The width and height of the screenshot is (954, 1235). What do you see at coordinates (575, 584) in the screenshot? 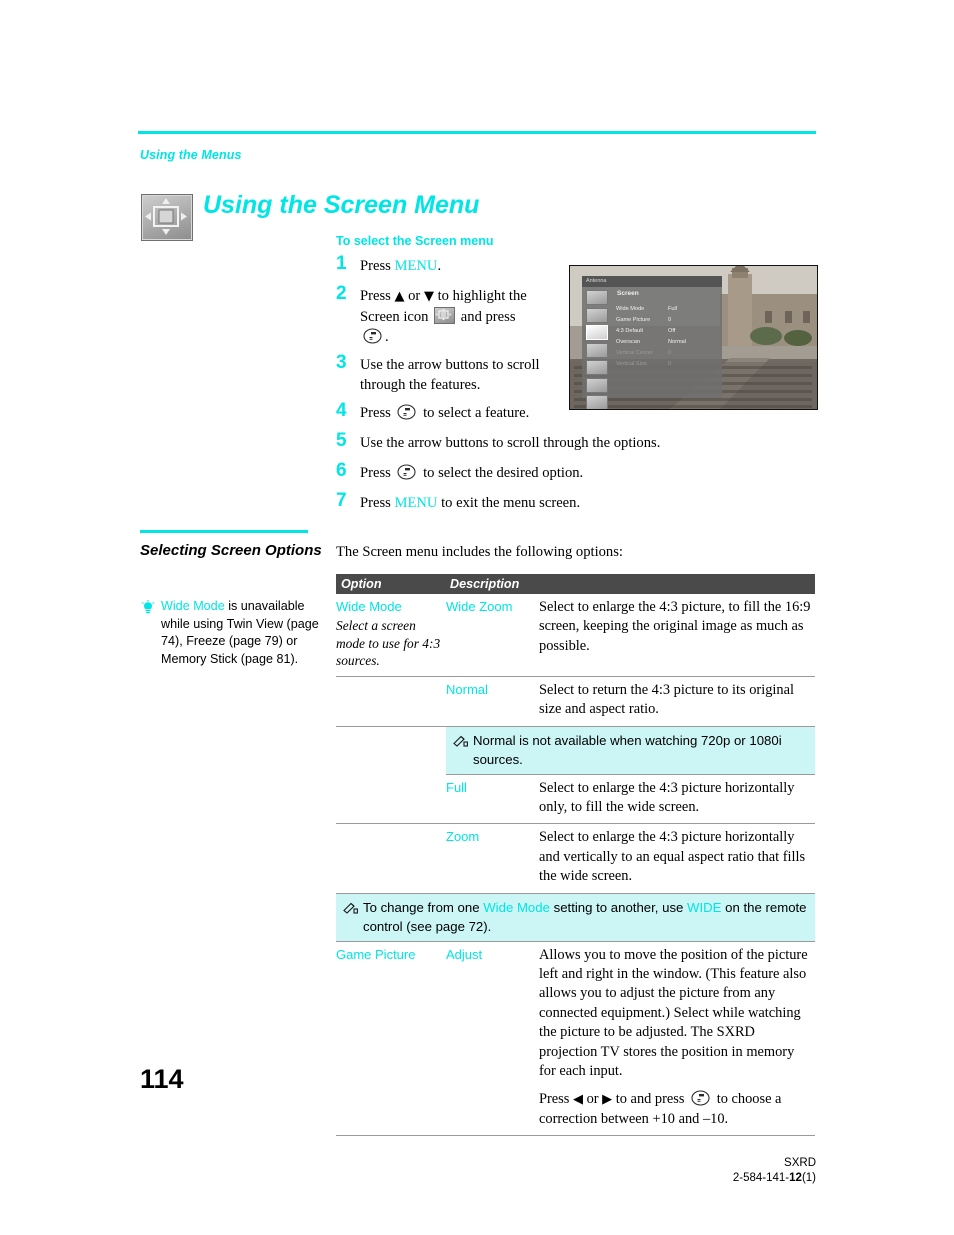
I see `table-header-row: Option Description` at bounding box center [575, 584].